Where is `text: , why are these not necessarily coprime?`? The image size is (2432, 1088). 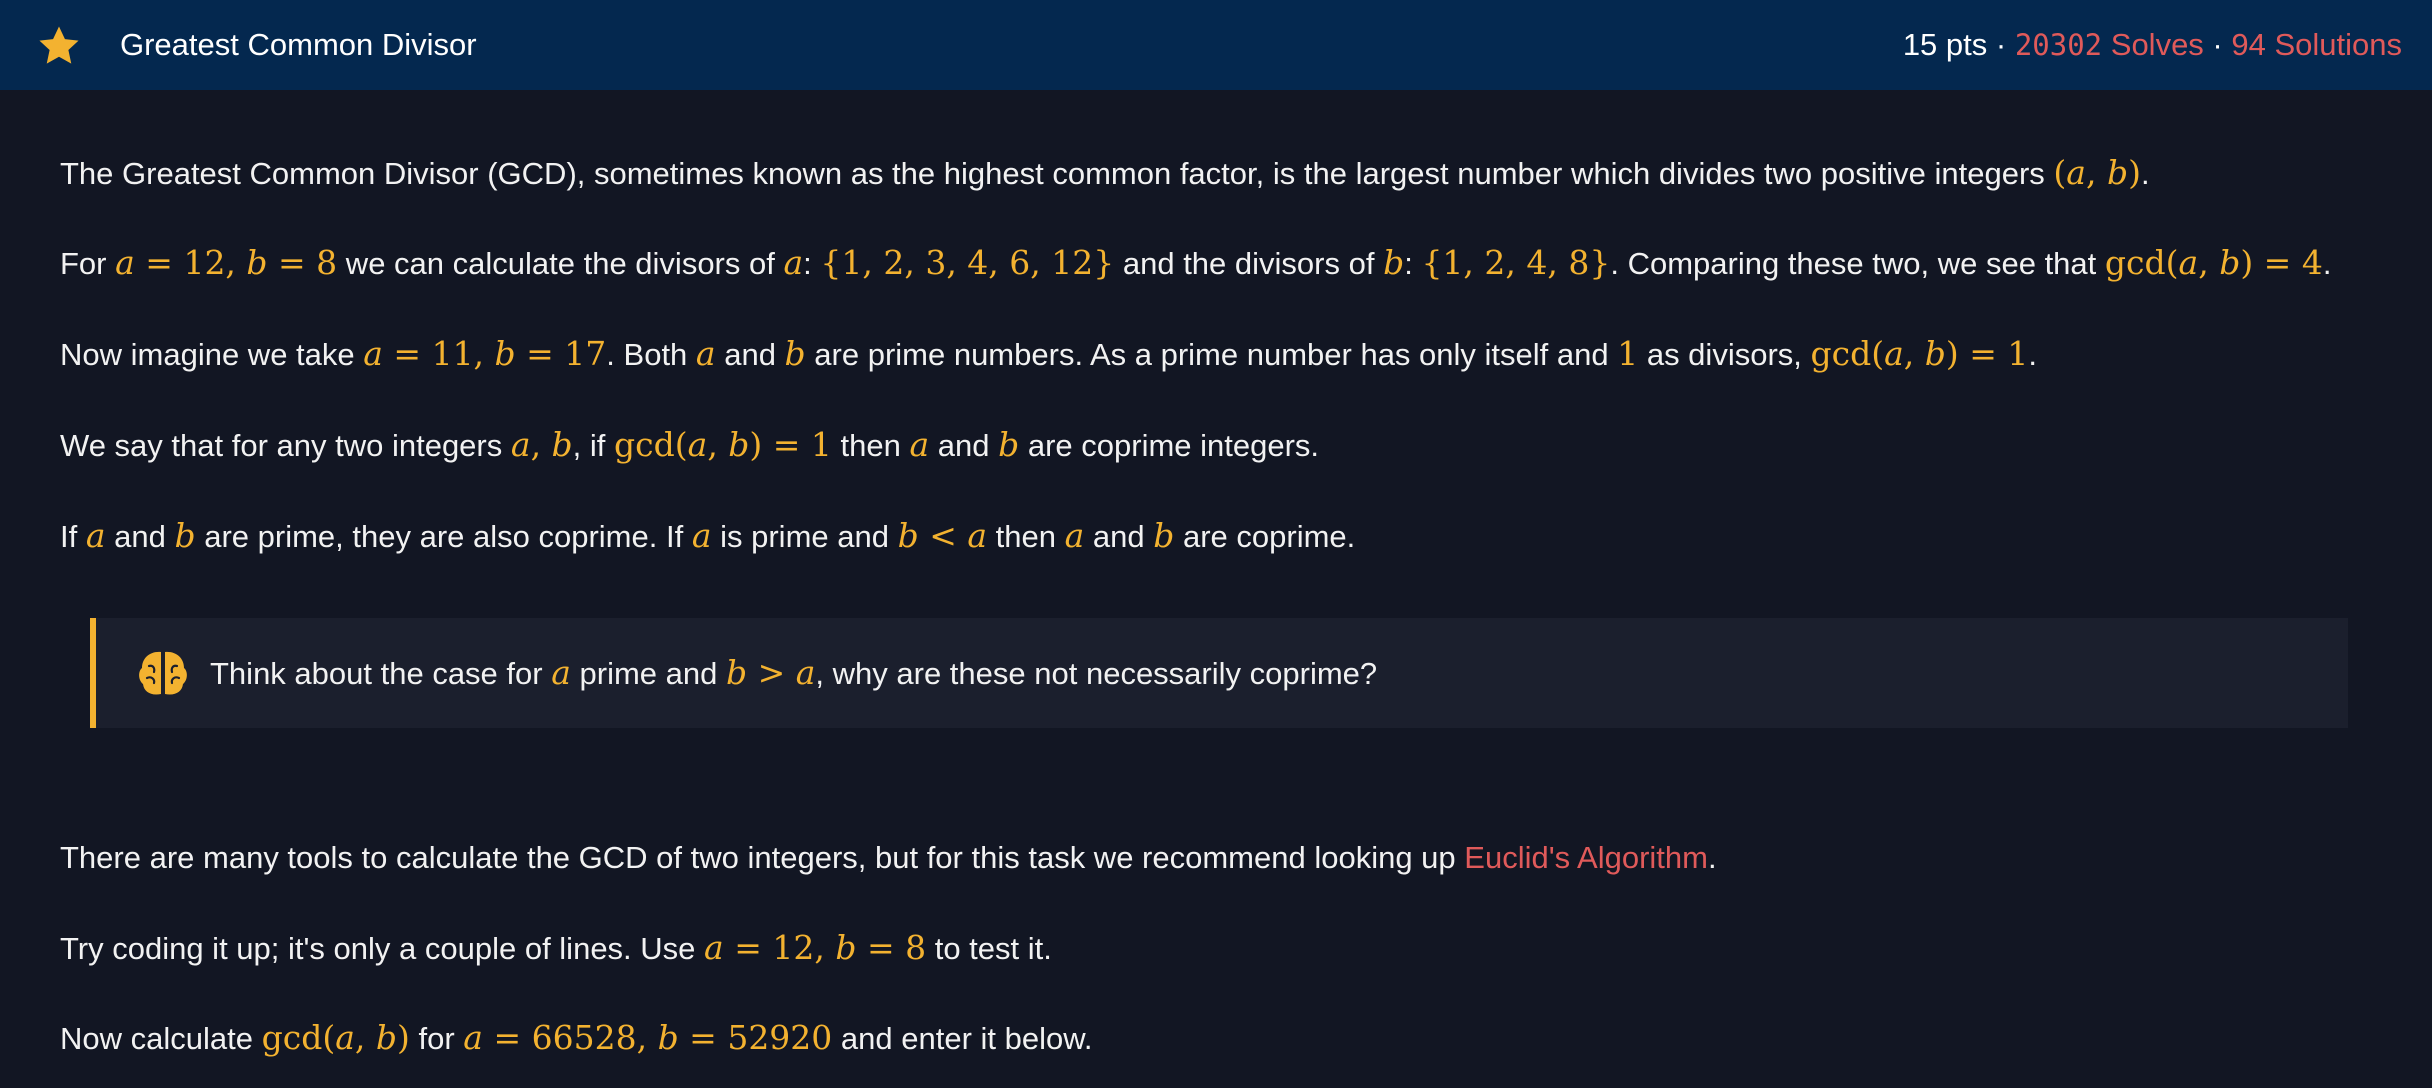
text: , why are these not necessarily coprime? is located at coordinates (1096, 673).